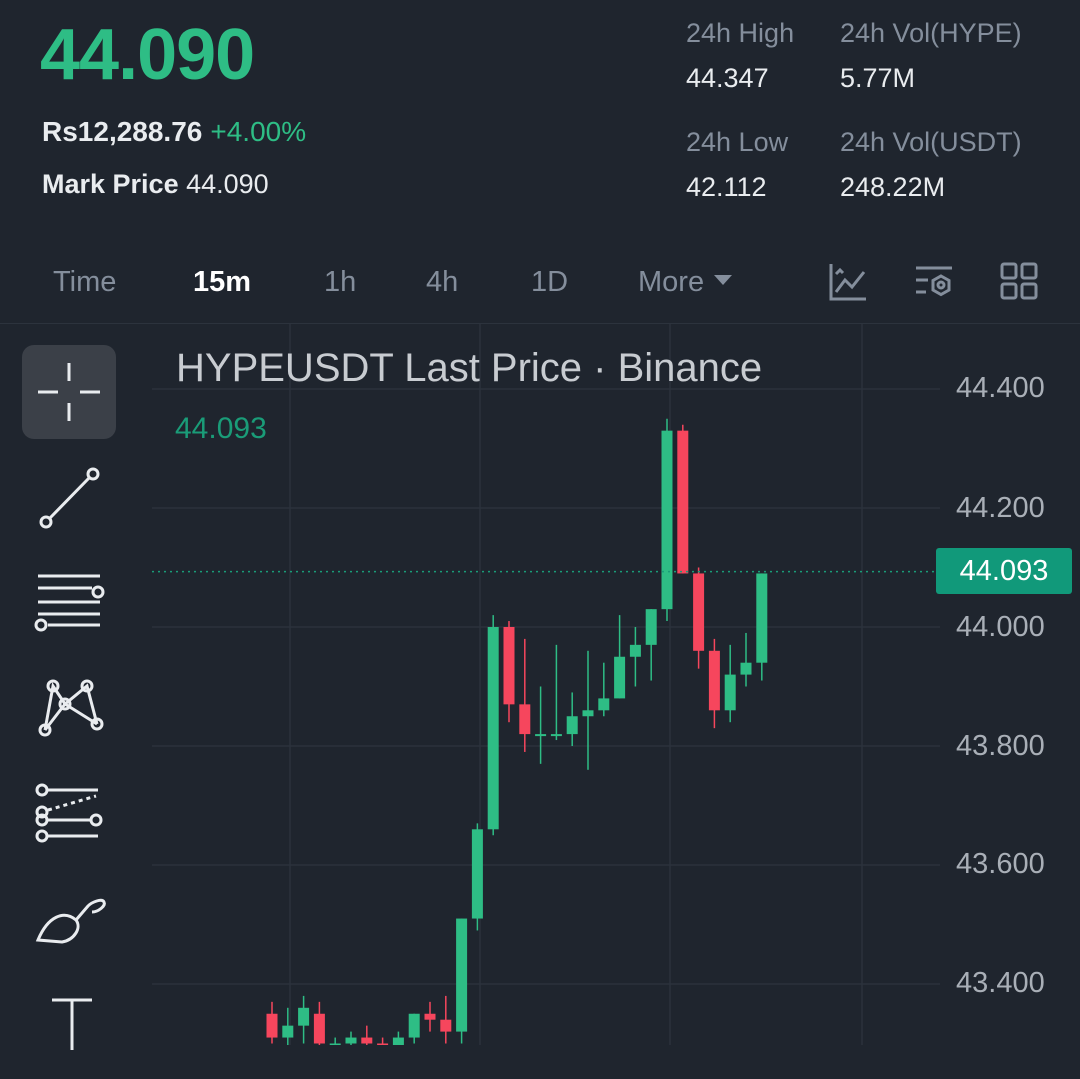  I want to click on horizontal-lines-tool, so click(69, 603).